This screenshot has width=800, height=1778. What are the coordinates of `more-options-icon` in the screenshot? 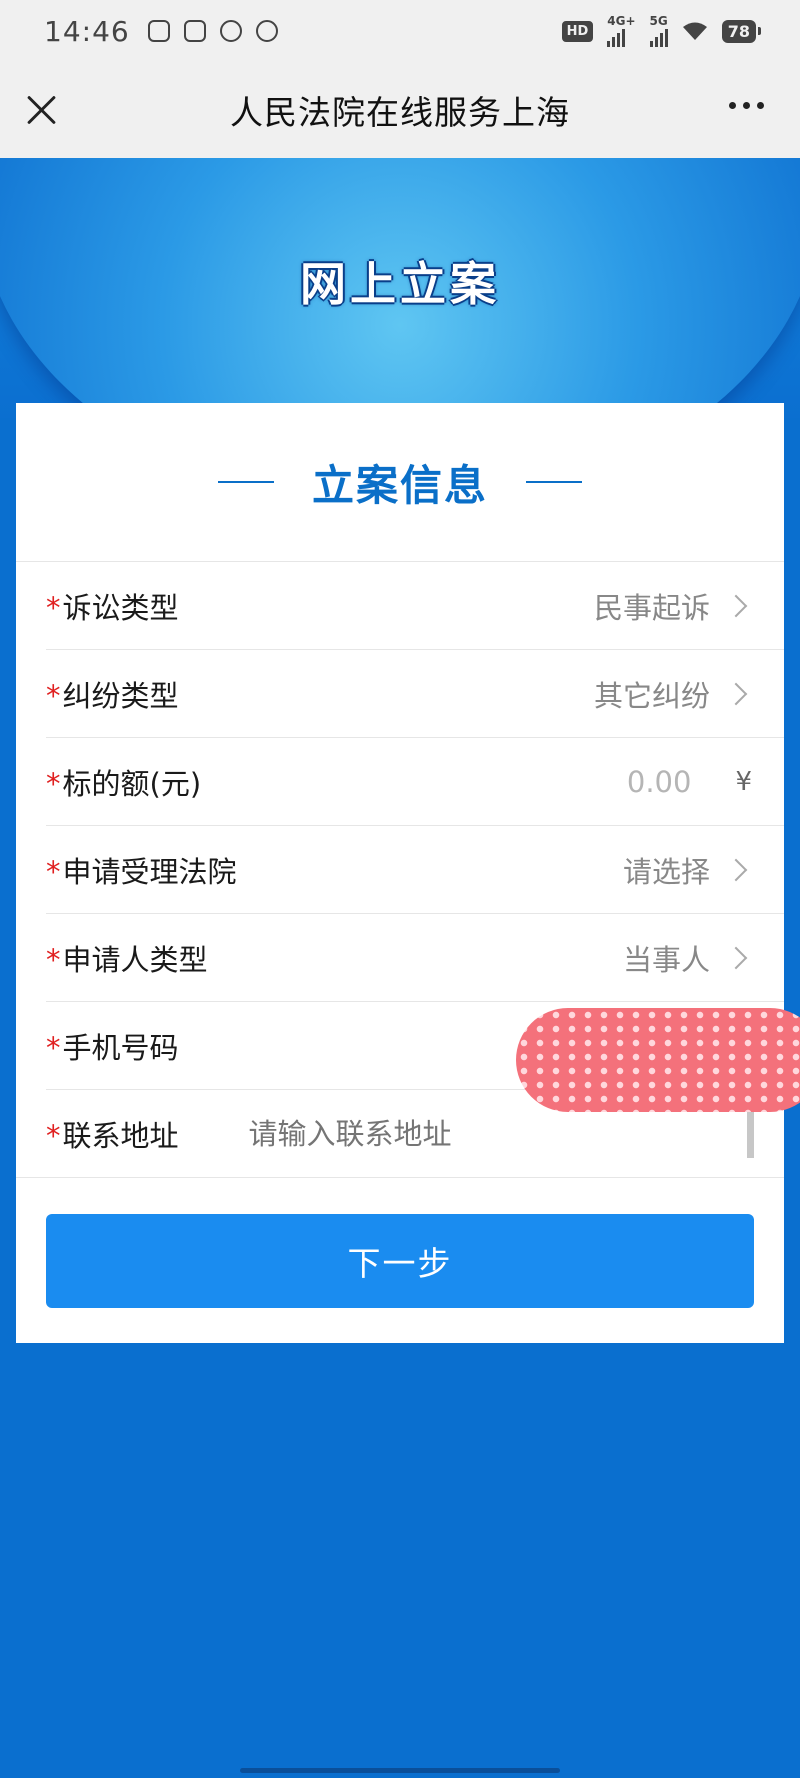 It's located at (746, 105).